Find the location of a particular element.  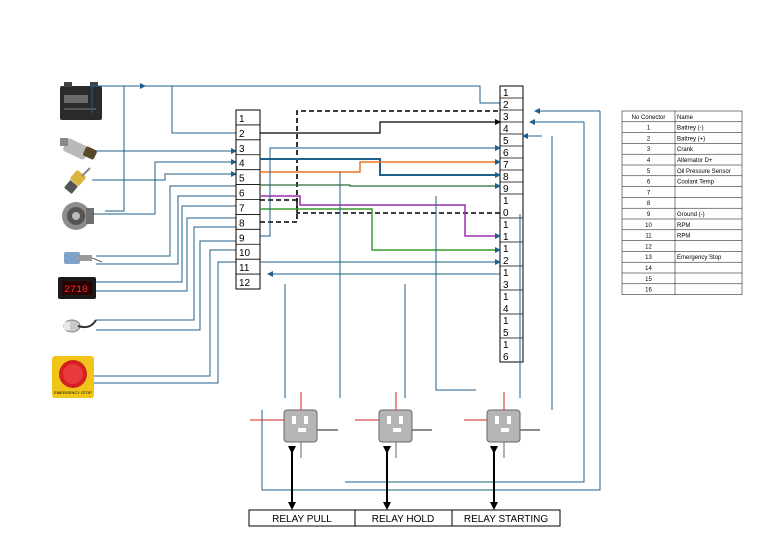

right-pin-label: 8 is located at coordinates (506, 177).